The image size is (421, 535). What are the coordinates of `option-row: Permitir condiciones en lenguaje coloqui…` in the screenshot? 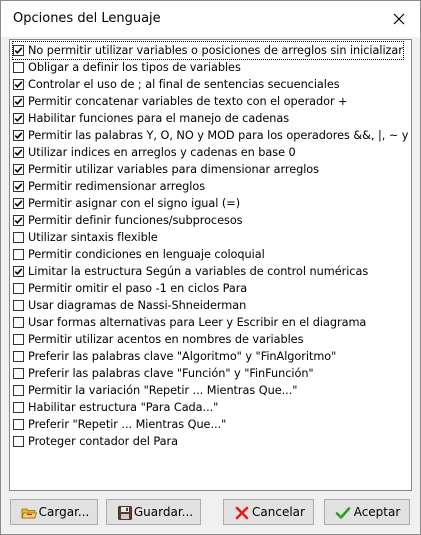 It's located at (139, 254).